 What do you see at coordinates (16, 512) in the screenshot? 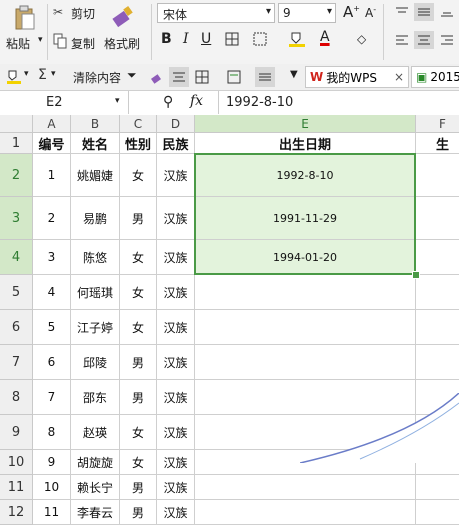
I see `row-header-12: 12` at bounding box center [16, 512].